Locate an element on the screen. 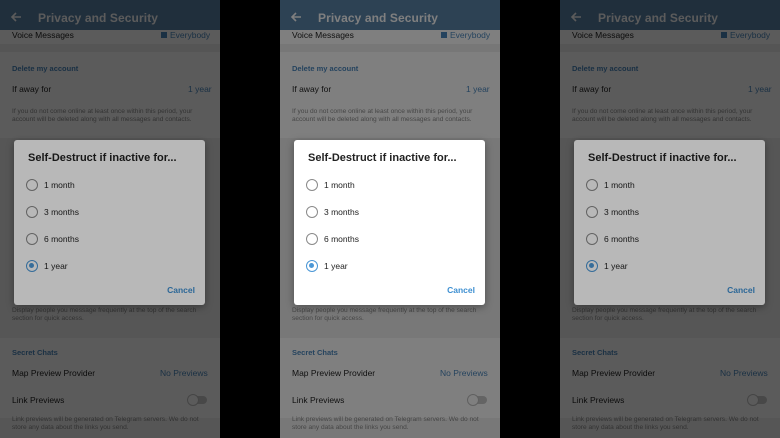 The width and height of the screenshot is (780, 438). option-1-month: 1 month is located at coordinates (391, 186).